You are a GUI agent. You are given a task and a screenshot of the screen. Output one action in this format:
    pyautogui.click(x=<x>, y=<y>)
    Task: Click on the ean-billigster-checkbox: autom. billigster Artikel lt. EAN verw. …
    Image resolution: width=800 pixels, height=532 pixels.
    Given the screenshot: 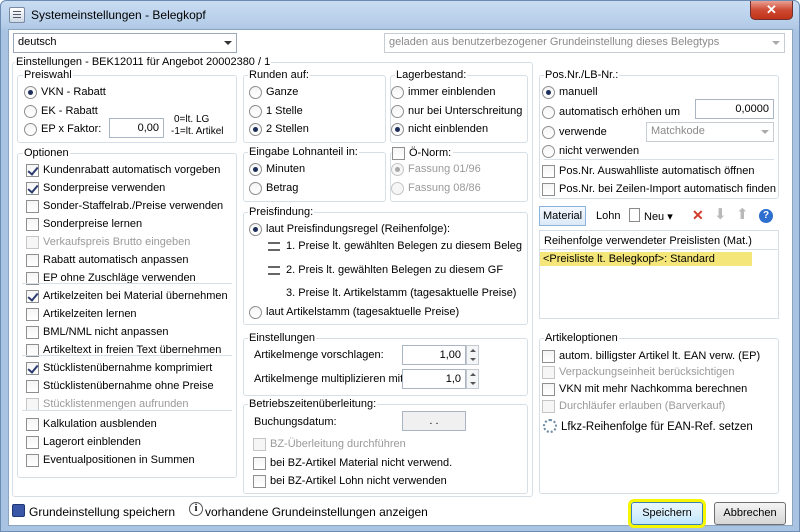 What is the action you would take?
    pyautogui.click(x=651, y=356)
    